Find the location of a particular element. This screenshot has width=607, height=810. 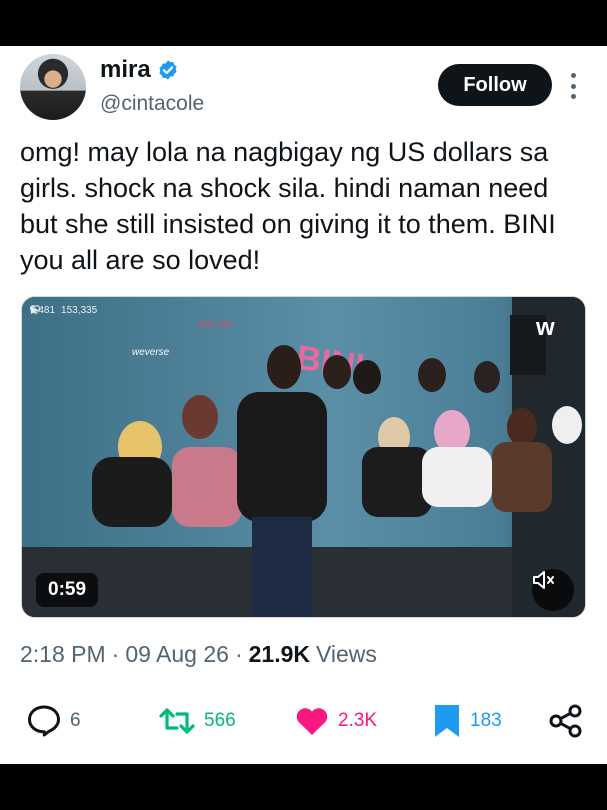

like-count: 2.3K is located at coordinates (358, 720).